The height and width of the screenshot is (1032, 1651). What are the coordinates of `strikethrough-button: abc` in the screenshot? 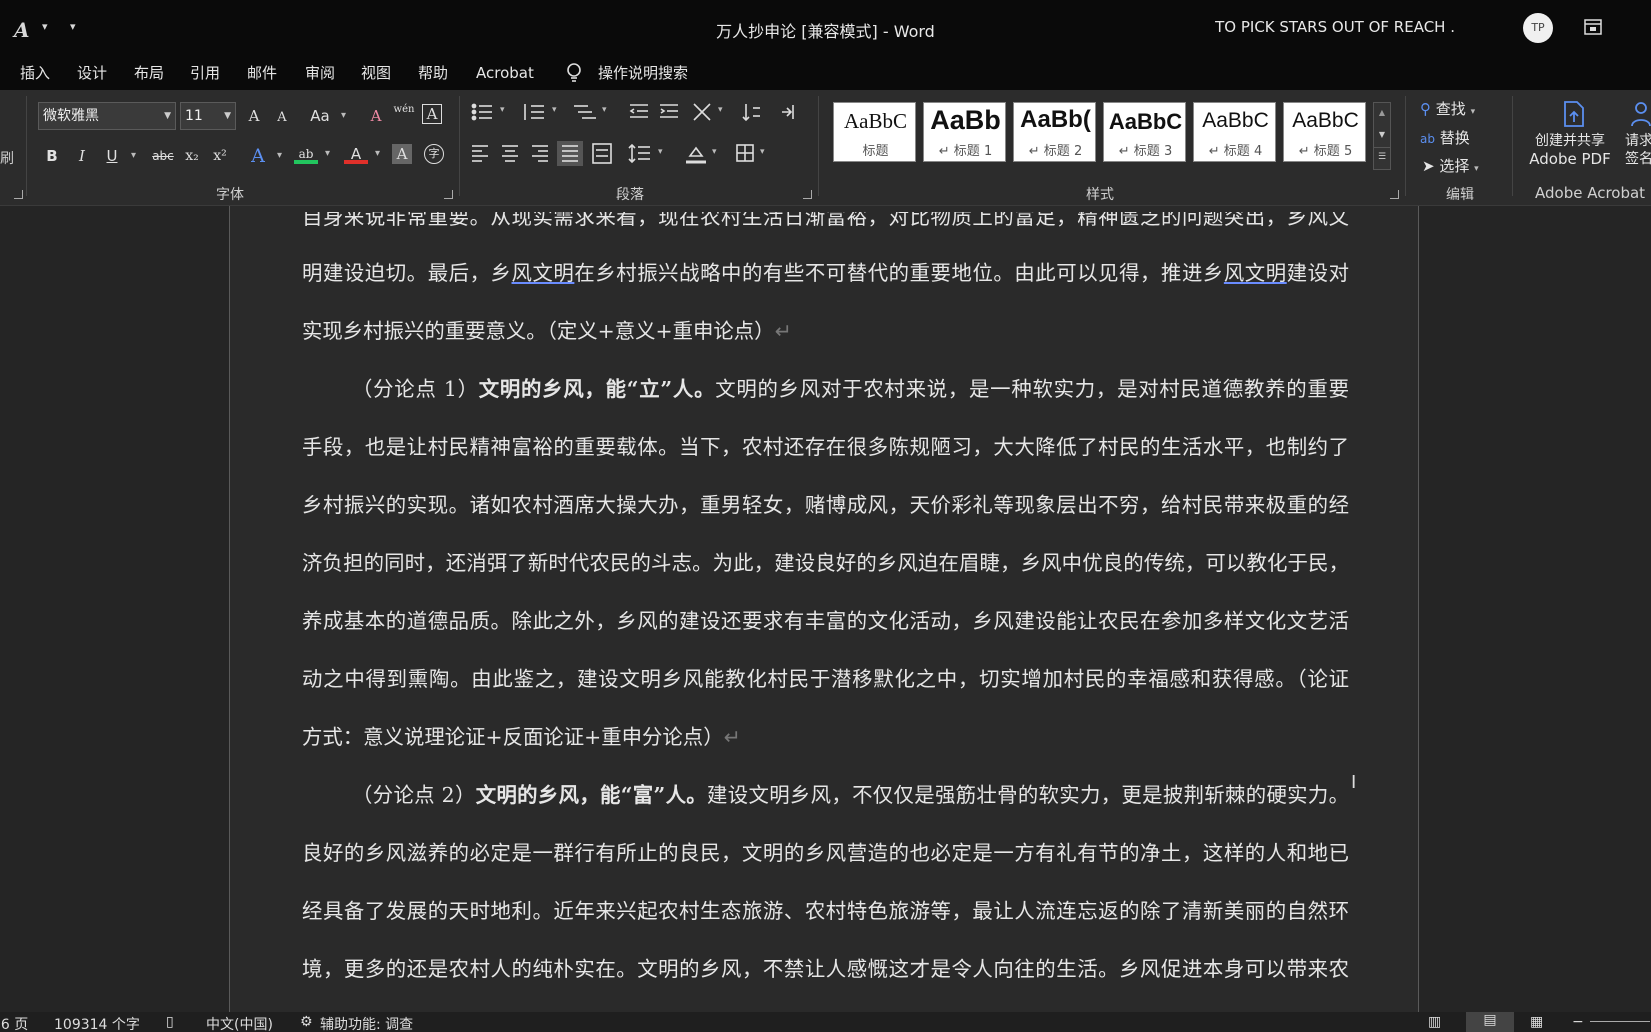 It's located at (163, 156).